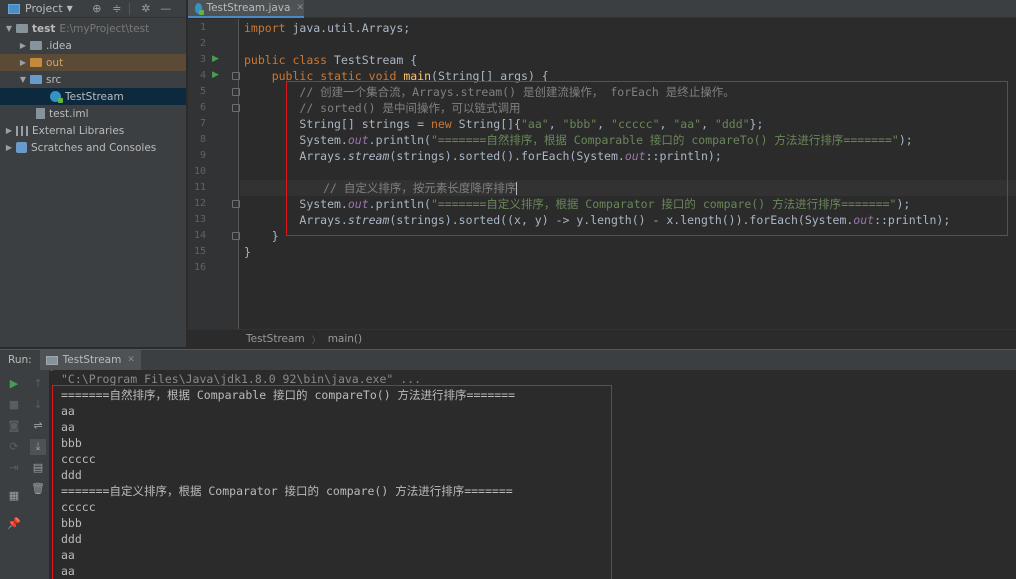 Image resolution: width=1016 pixels, height=579 pixels. Describe the element at coordinates (903, 204) in the screenshot. I see `code-token: );` at that location.